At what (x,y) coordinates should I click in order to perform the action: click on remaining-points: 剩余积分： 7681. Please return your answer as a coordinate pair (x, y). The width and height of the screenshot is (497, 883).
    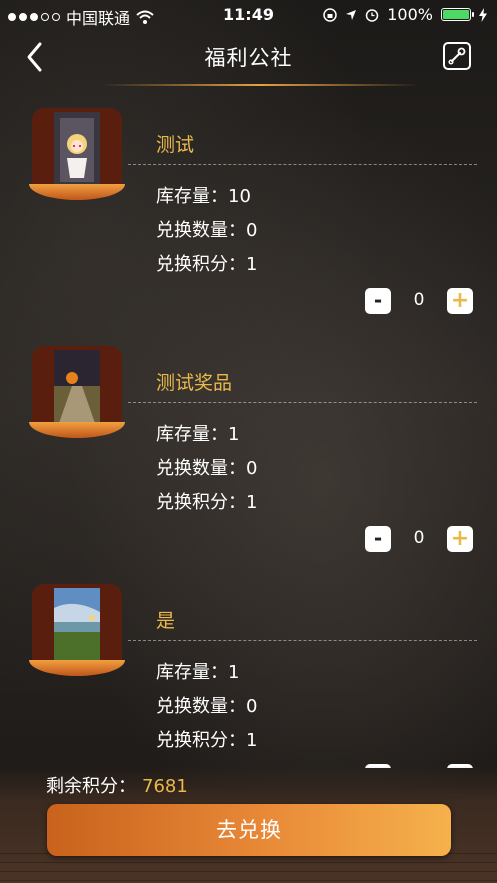
    Looking at the image, I should click on (117, 785).